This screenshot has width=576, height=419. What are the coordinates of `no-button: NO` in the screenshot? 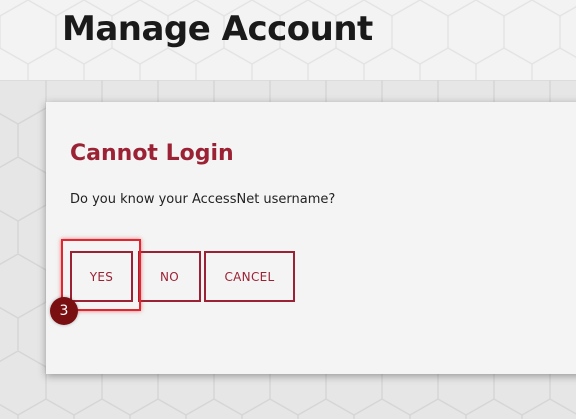 It's located at (169, 276).